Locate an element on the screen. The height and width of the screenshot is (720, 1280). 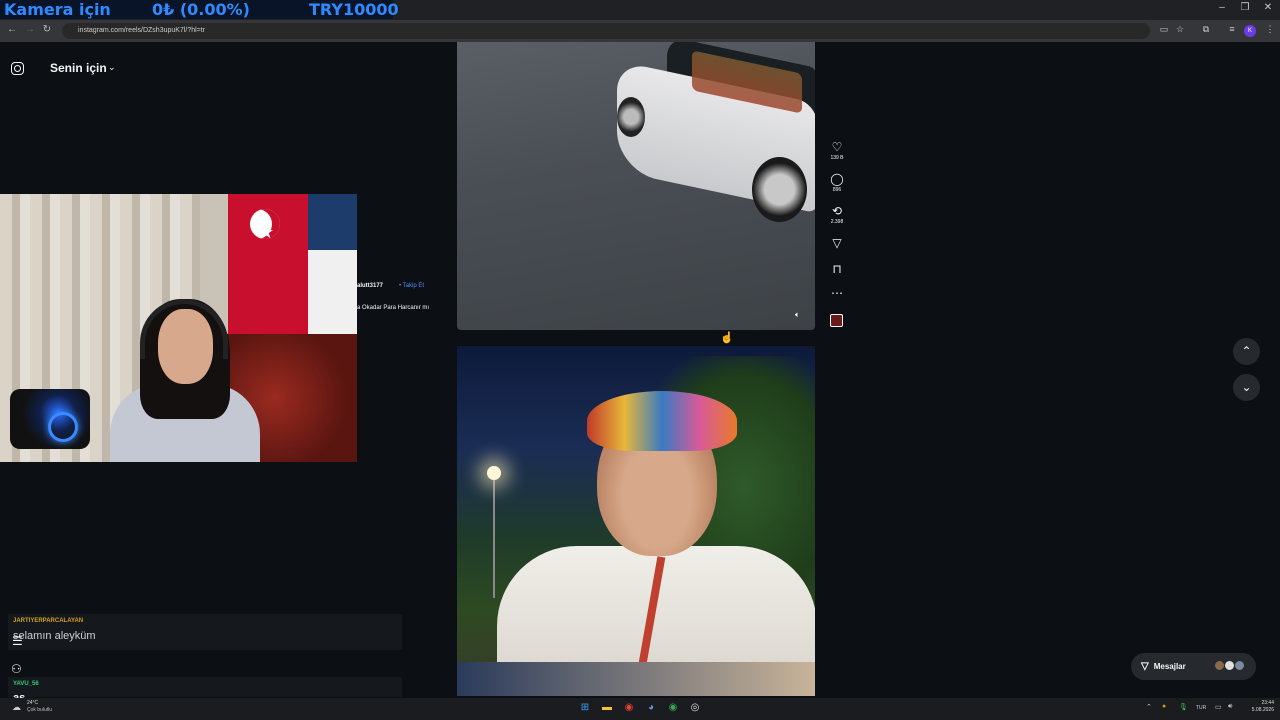
chrome-profile-icon: ◉ is located at coordinates (673, 708).